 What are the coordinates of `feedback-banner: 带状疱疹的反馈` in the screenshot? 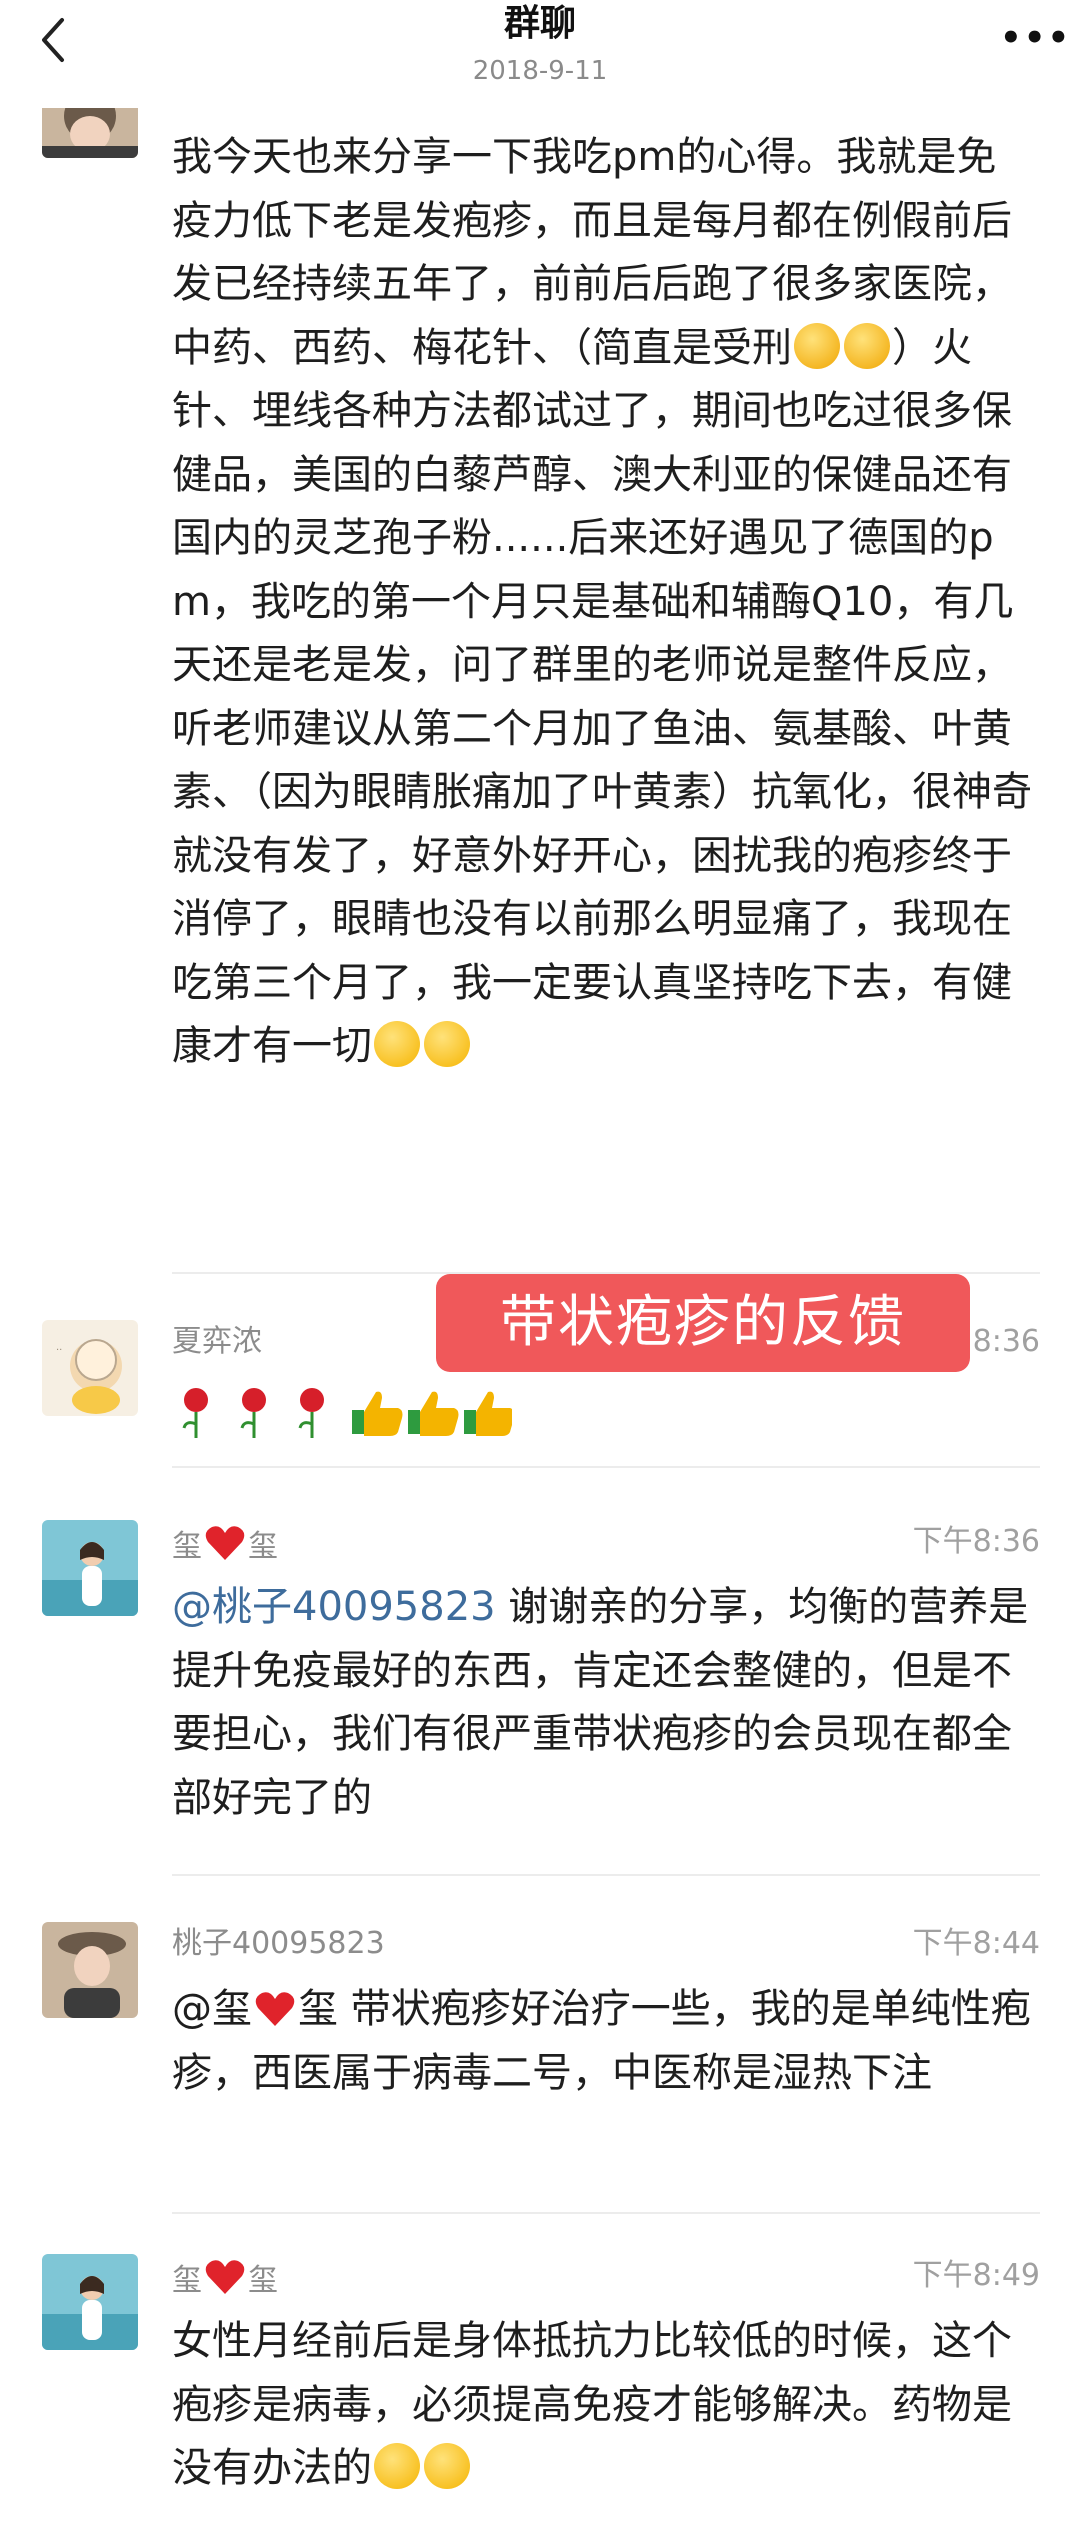 It's located at (703, 1323).